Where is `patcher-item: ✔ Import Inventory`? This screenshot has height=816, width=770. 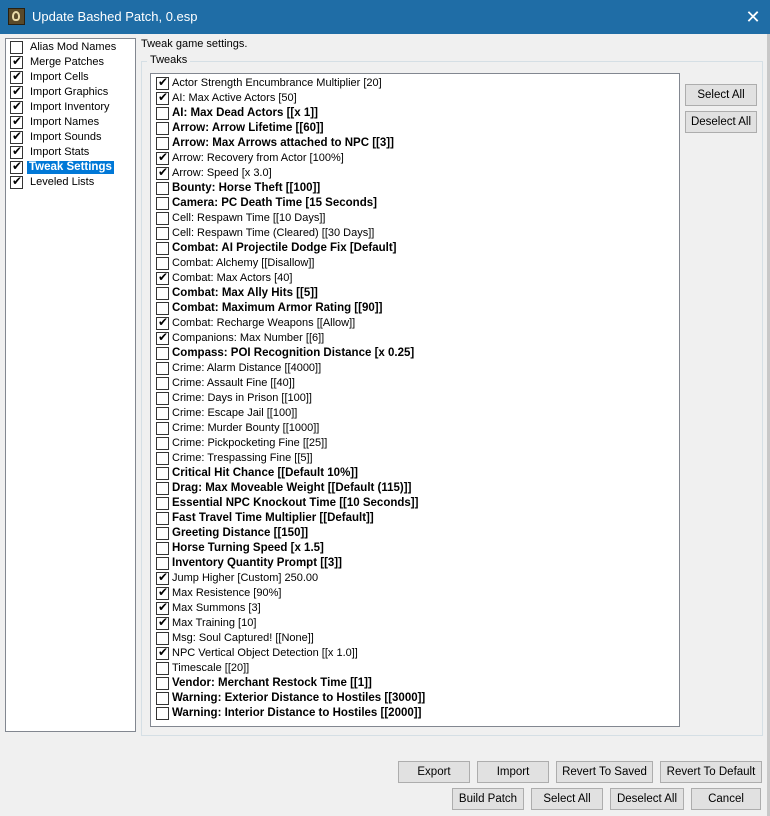
patcher-item: ✔ Import Inventory is located at coordinates (72, 107).